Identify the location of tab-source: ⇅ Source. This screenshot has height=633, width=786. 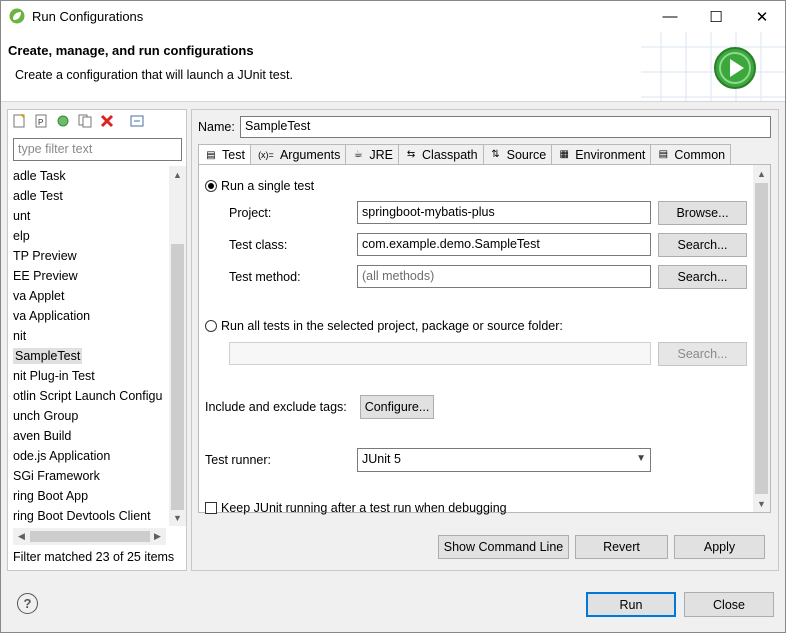
(517, 154).